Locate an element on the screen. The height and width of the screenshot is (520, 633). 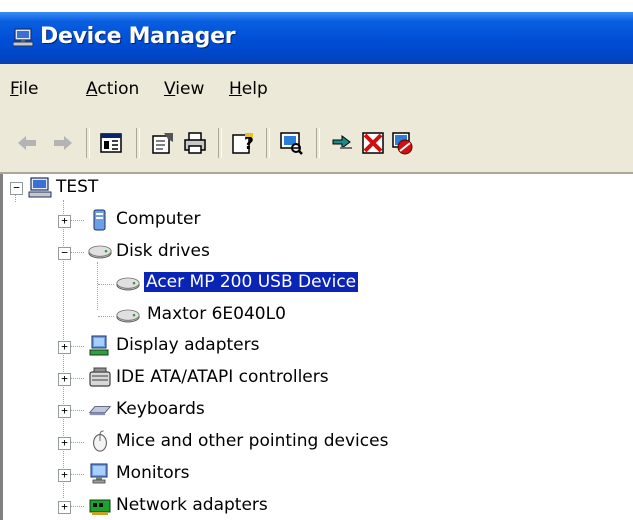
menu-help-rest: elp is located at coordinates (254, 89).